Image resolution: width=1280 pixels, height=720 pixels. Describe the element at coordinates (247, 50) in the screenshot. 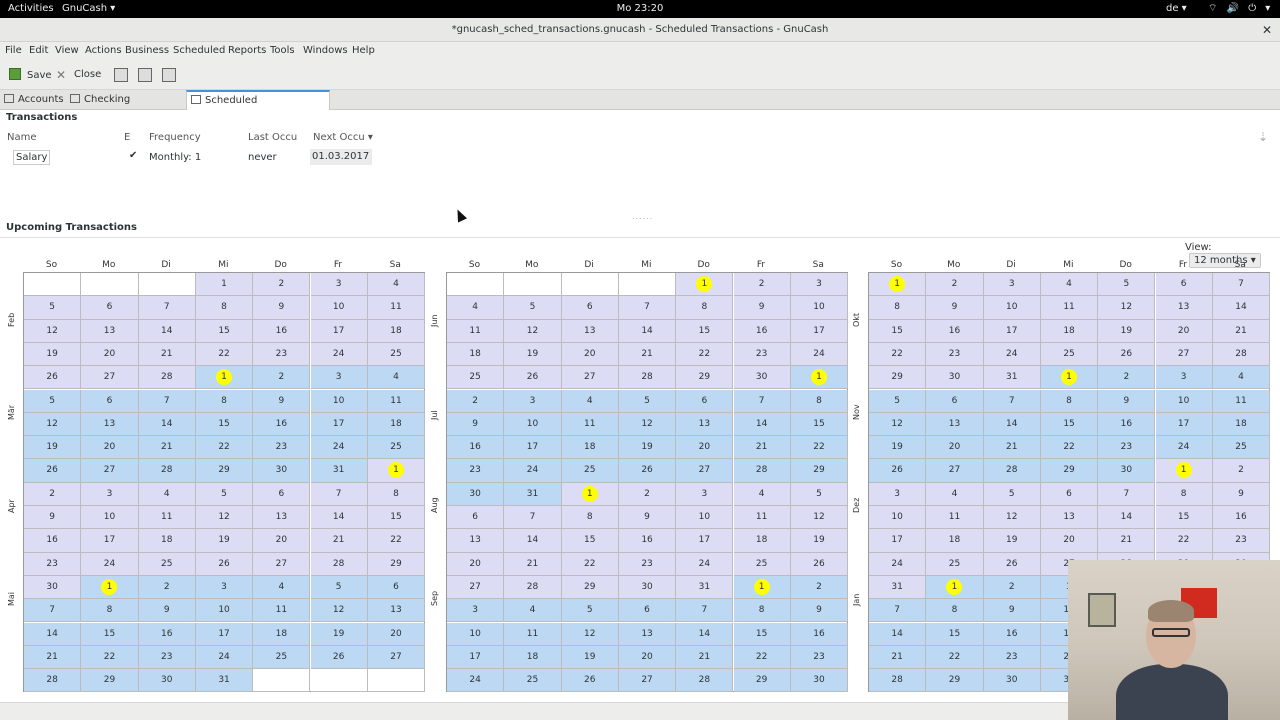

I see `menu-reports: Reports` at that location.